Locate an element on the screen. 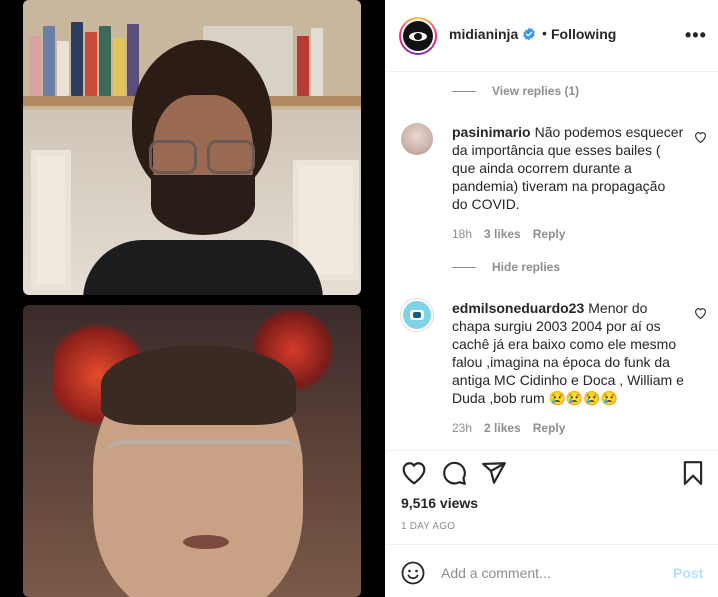 This screenshot has width=718, height=597. view-replies-button: View replies (1) is located at coordinates (515, 91).